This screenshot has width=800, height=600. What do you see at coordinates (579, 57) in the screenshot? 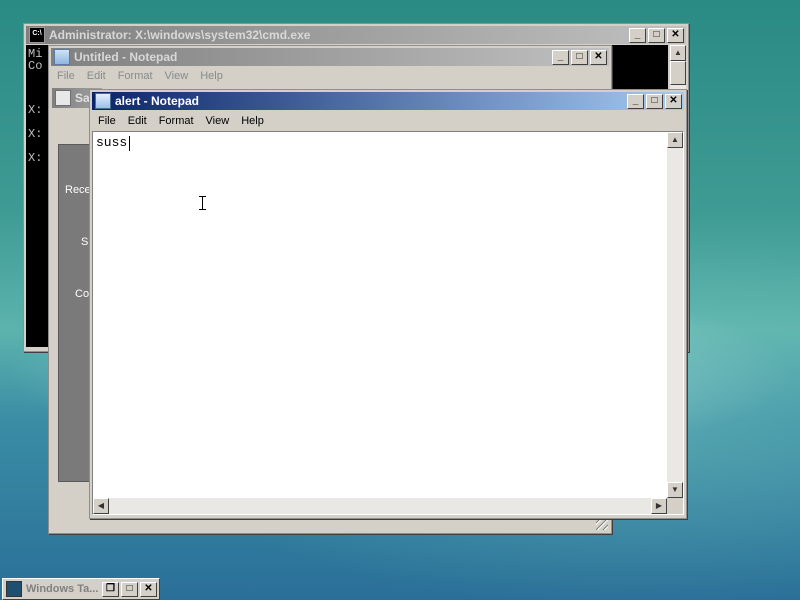
I see `untitled-maximize-button: □` at bounding box center [579, 57].